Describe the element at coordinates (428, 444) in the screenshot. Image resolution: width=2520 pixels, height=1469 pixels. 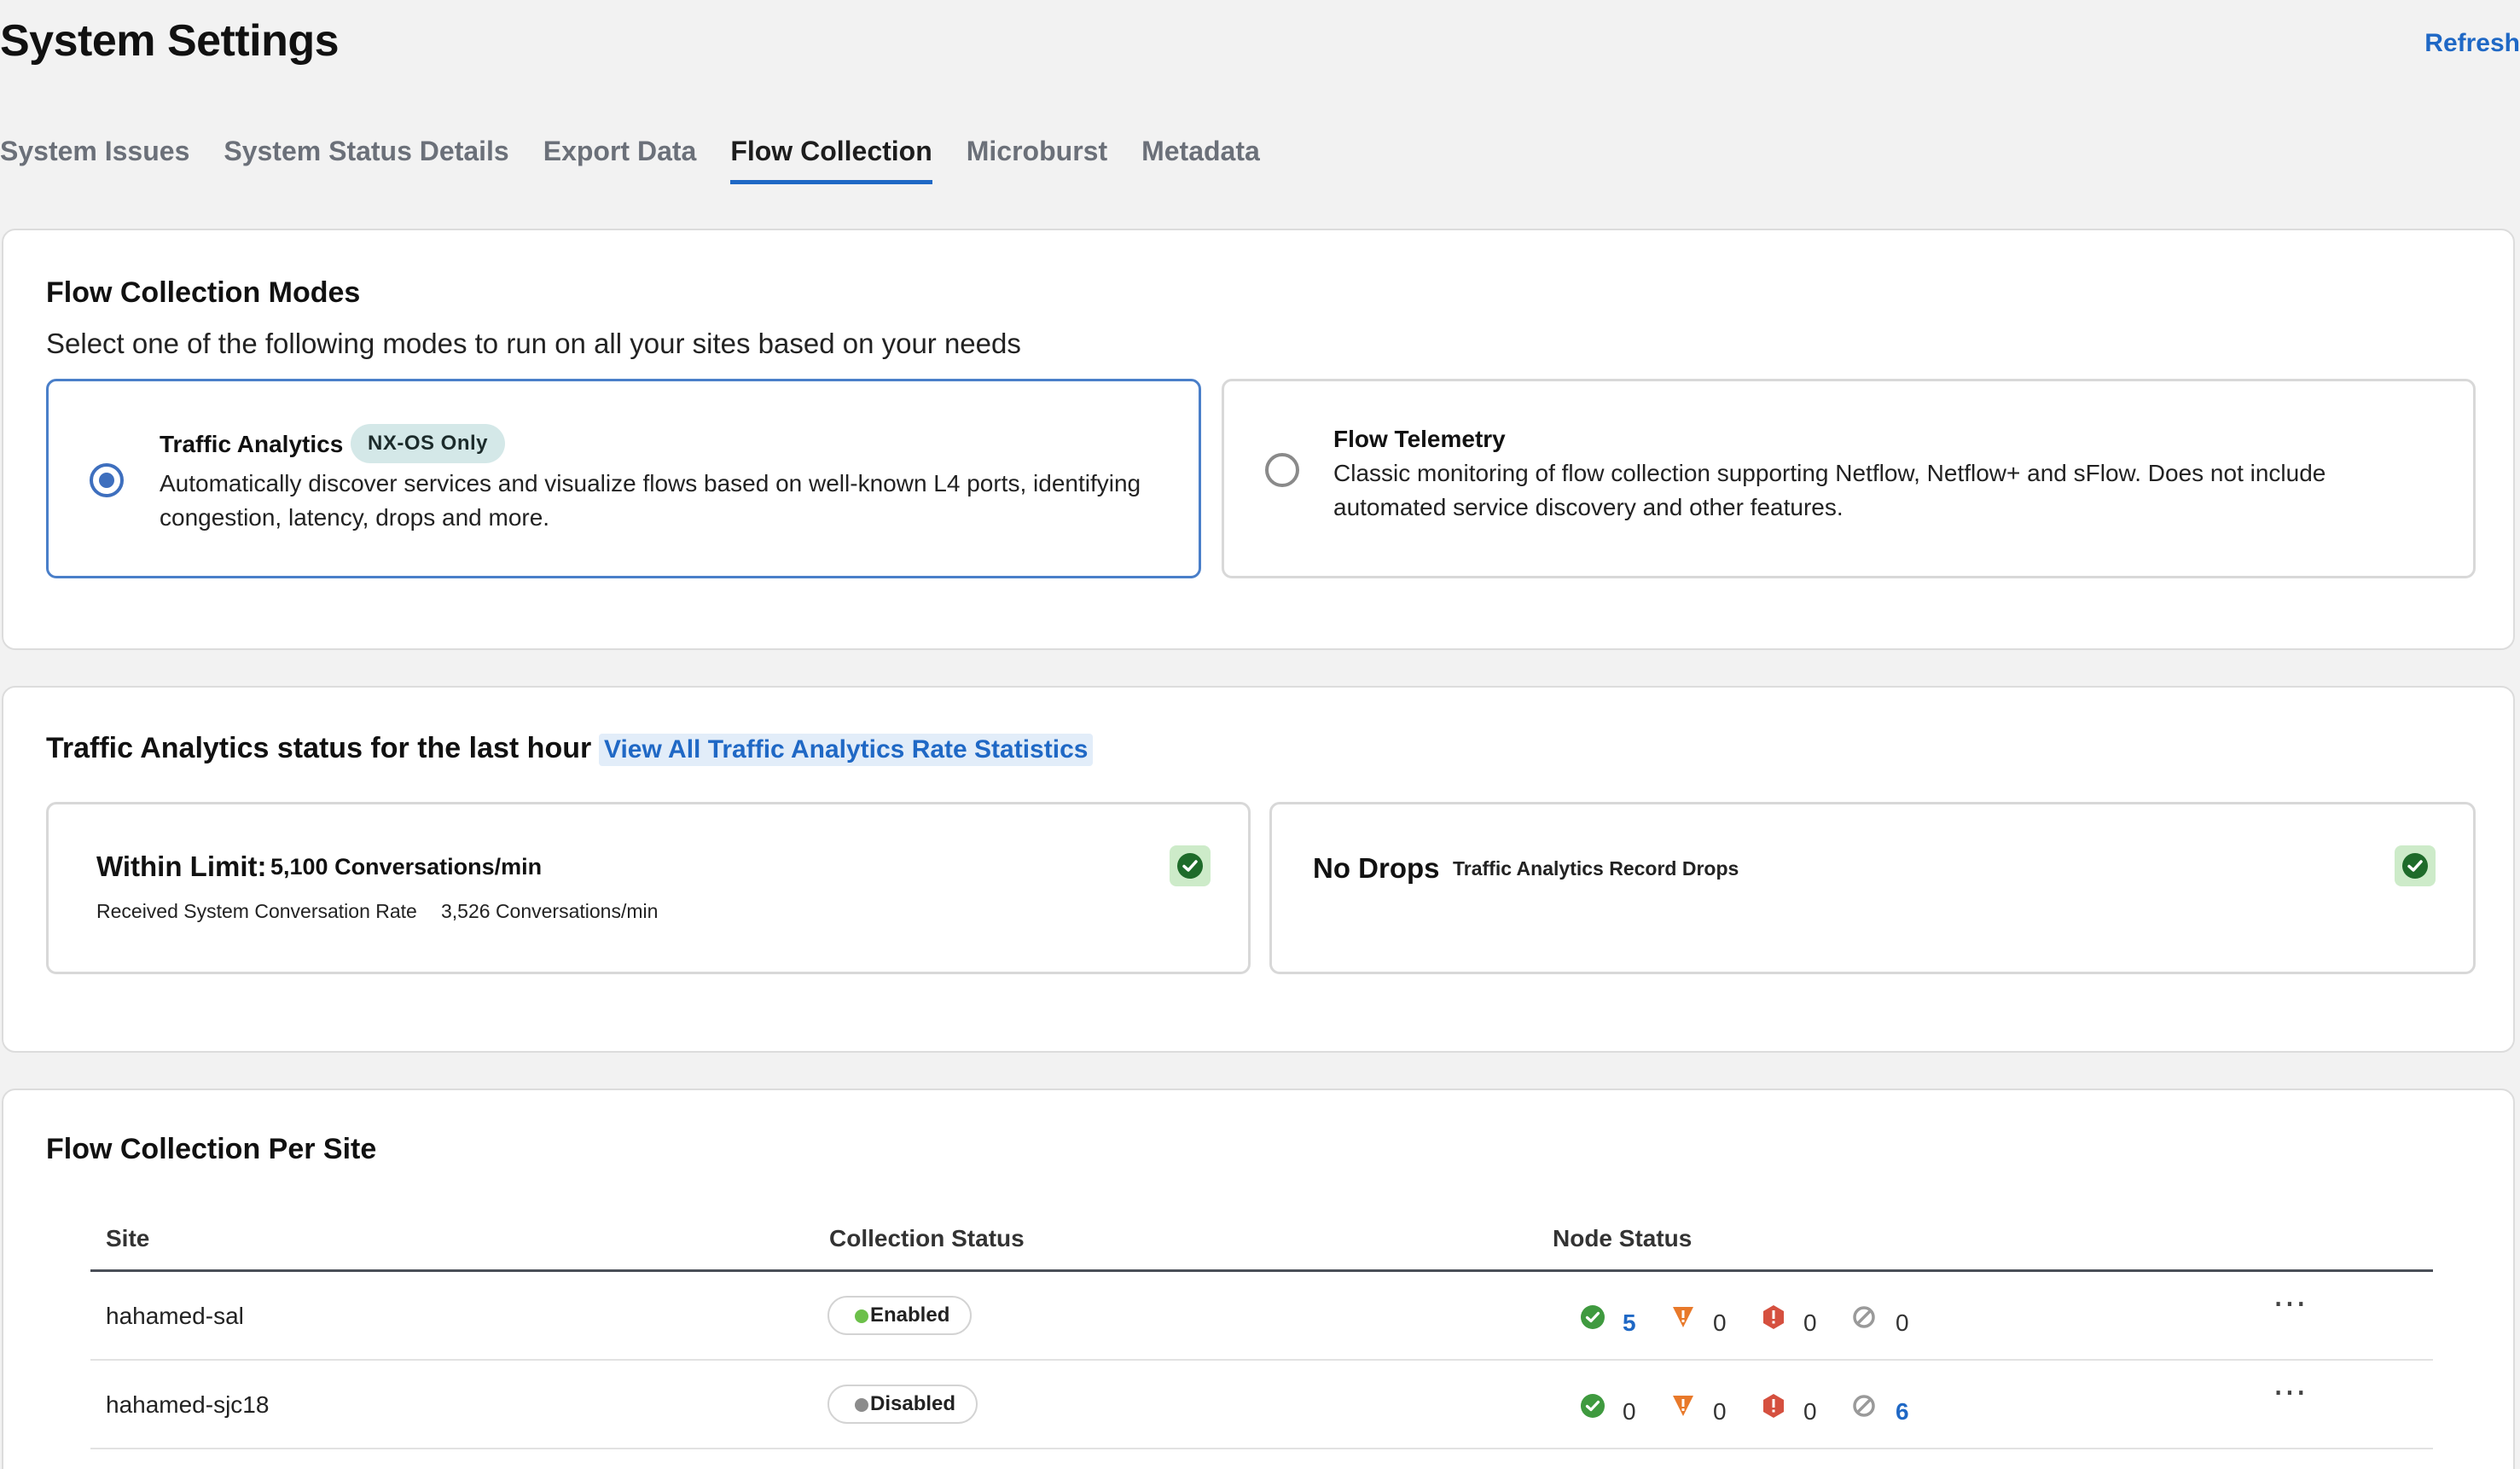
I see `nxos-only-badge: NX-OS Only` at that location.